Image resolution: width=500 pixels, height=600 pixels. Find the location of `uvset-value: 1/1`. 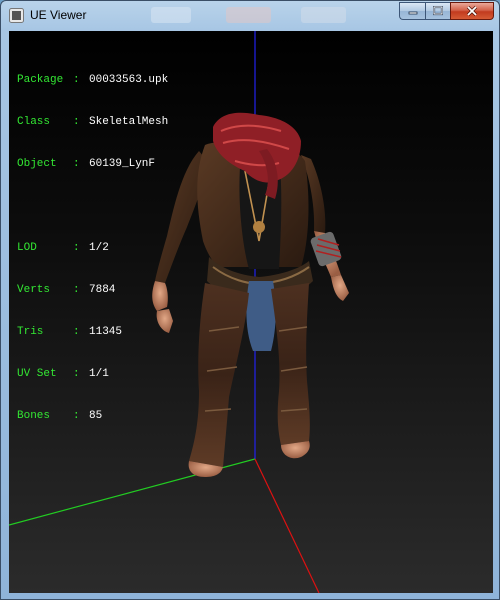

uvset-value: 1/1 is located at coordinates (99, 374).